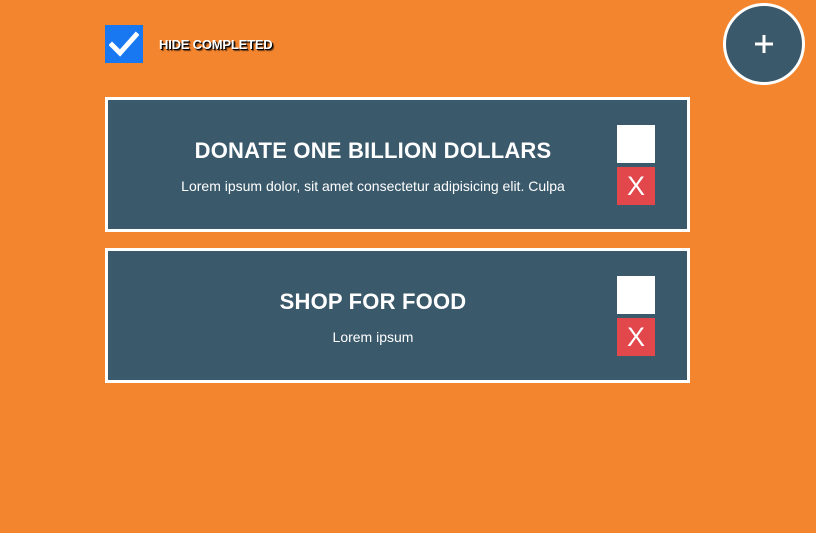 This screenshot has width=816, height=533. I want to click on checkmark-icon, so click(124, 44).